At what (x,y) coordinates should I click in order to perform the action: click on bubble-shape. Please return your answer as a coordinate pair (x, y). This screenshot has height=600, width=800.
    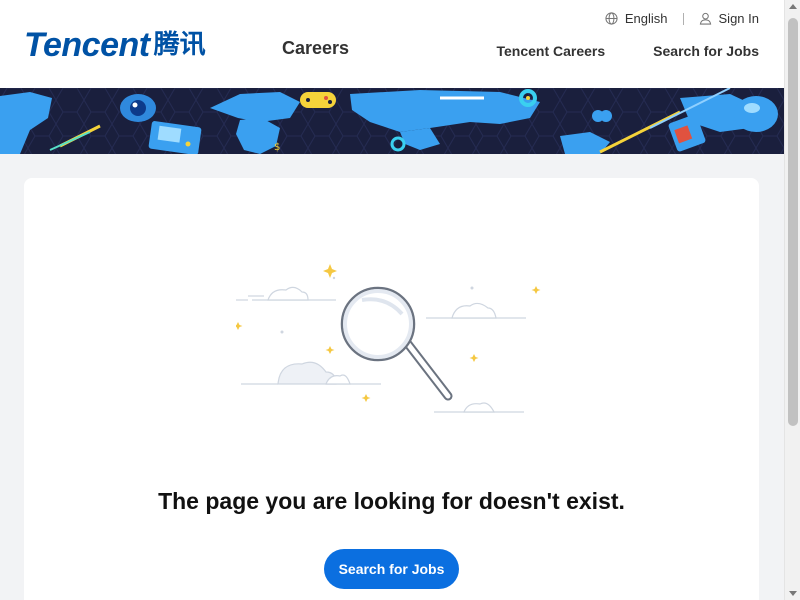
    Looking at the image, I should click on (756, 114).